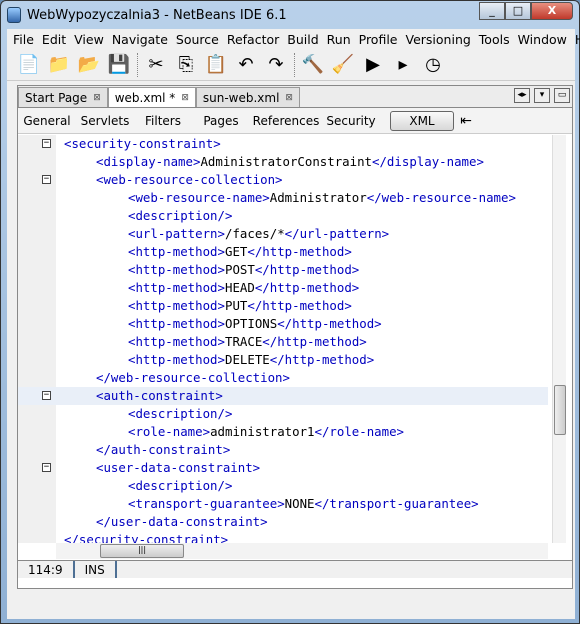 This screenshot has height=624, width=580. What do you see at coordinates (343, 65) in the screenshot?
I see `clean-build-icon: 🧹` at bounding box center [343, 65].